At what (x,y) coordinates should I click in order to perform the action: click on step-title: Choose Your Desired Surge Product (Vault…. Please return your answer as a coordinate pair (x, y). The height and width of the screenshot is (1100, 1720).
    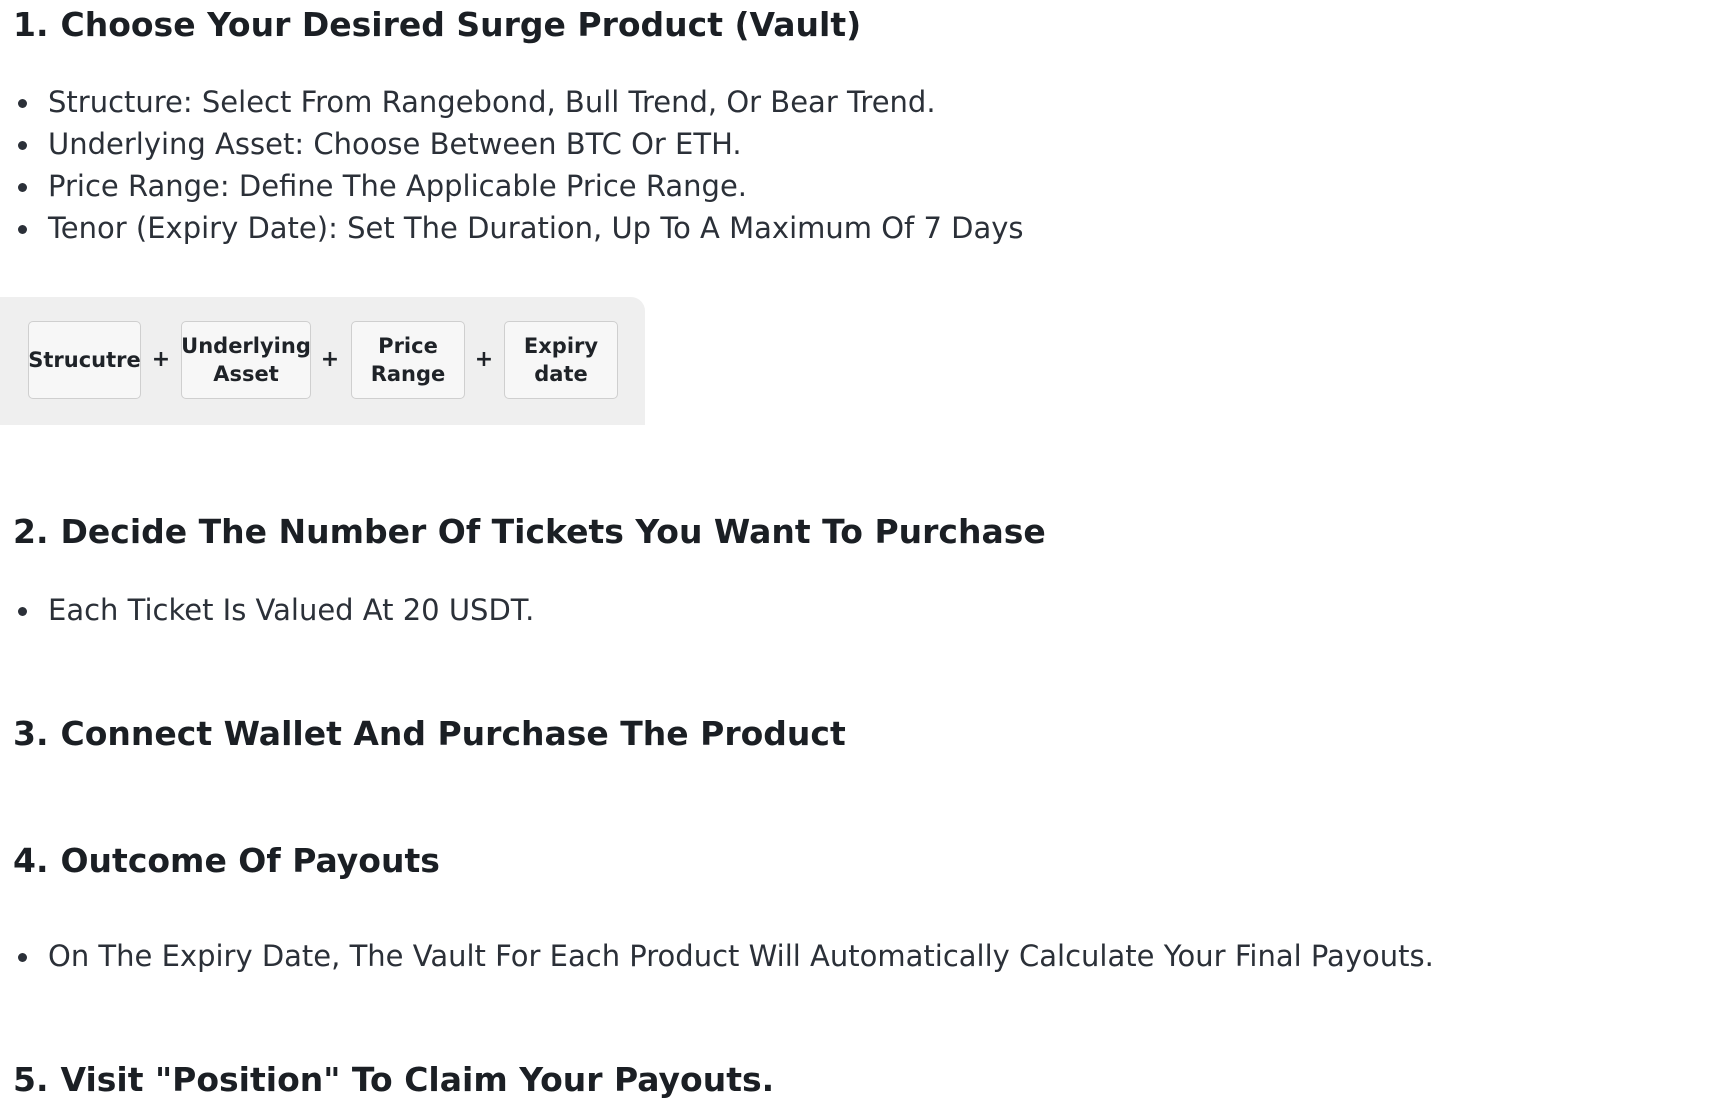
    Looking at the image, I should click on (461, 24).